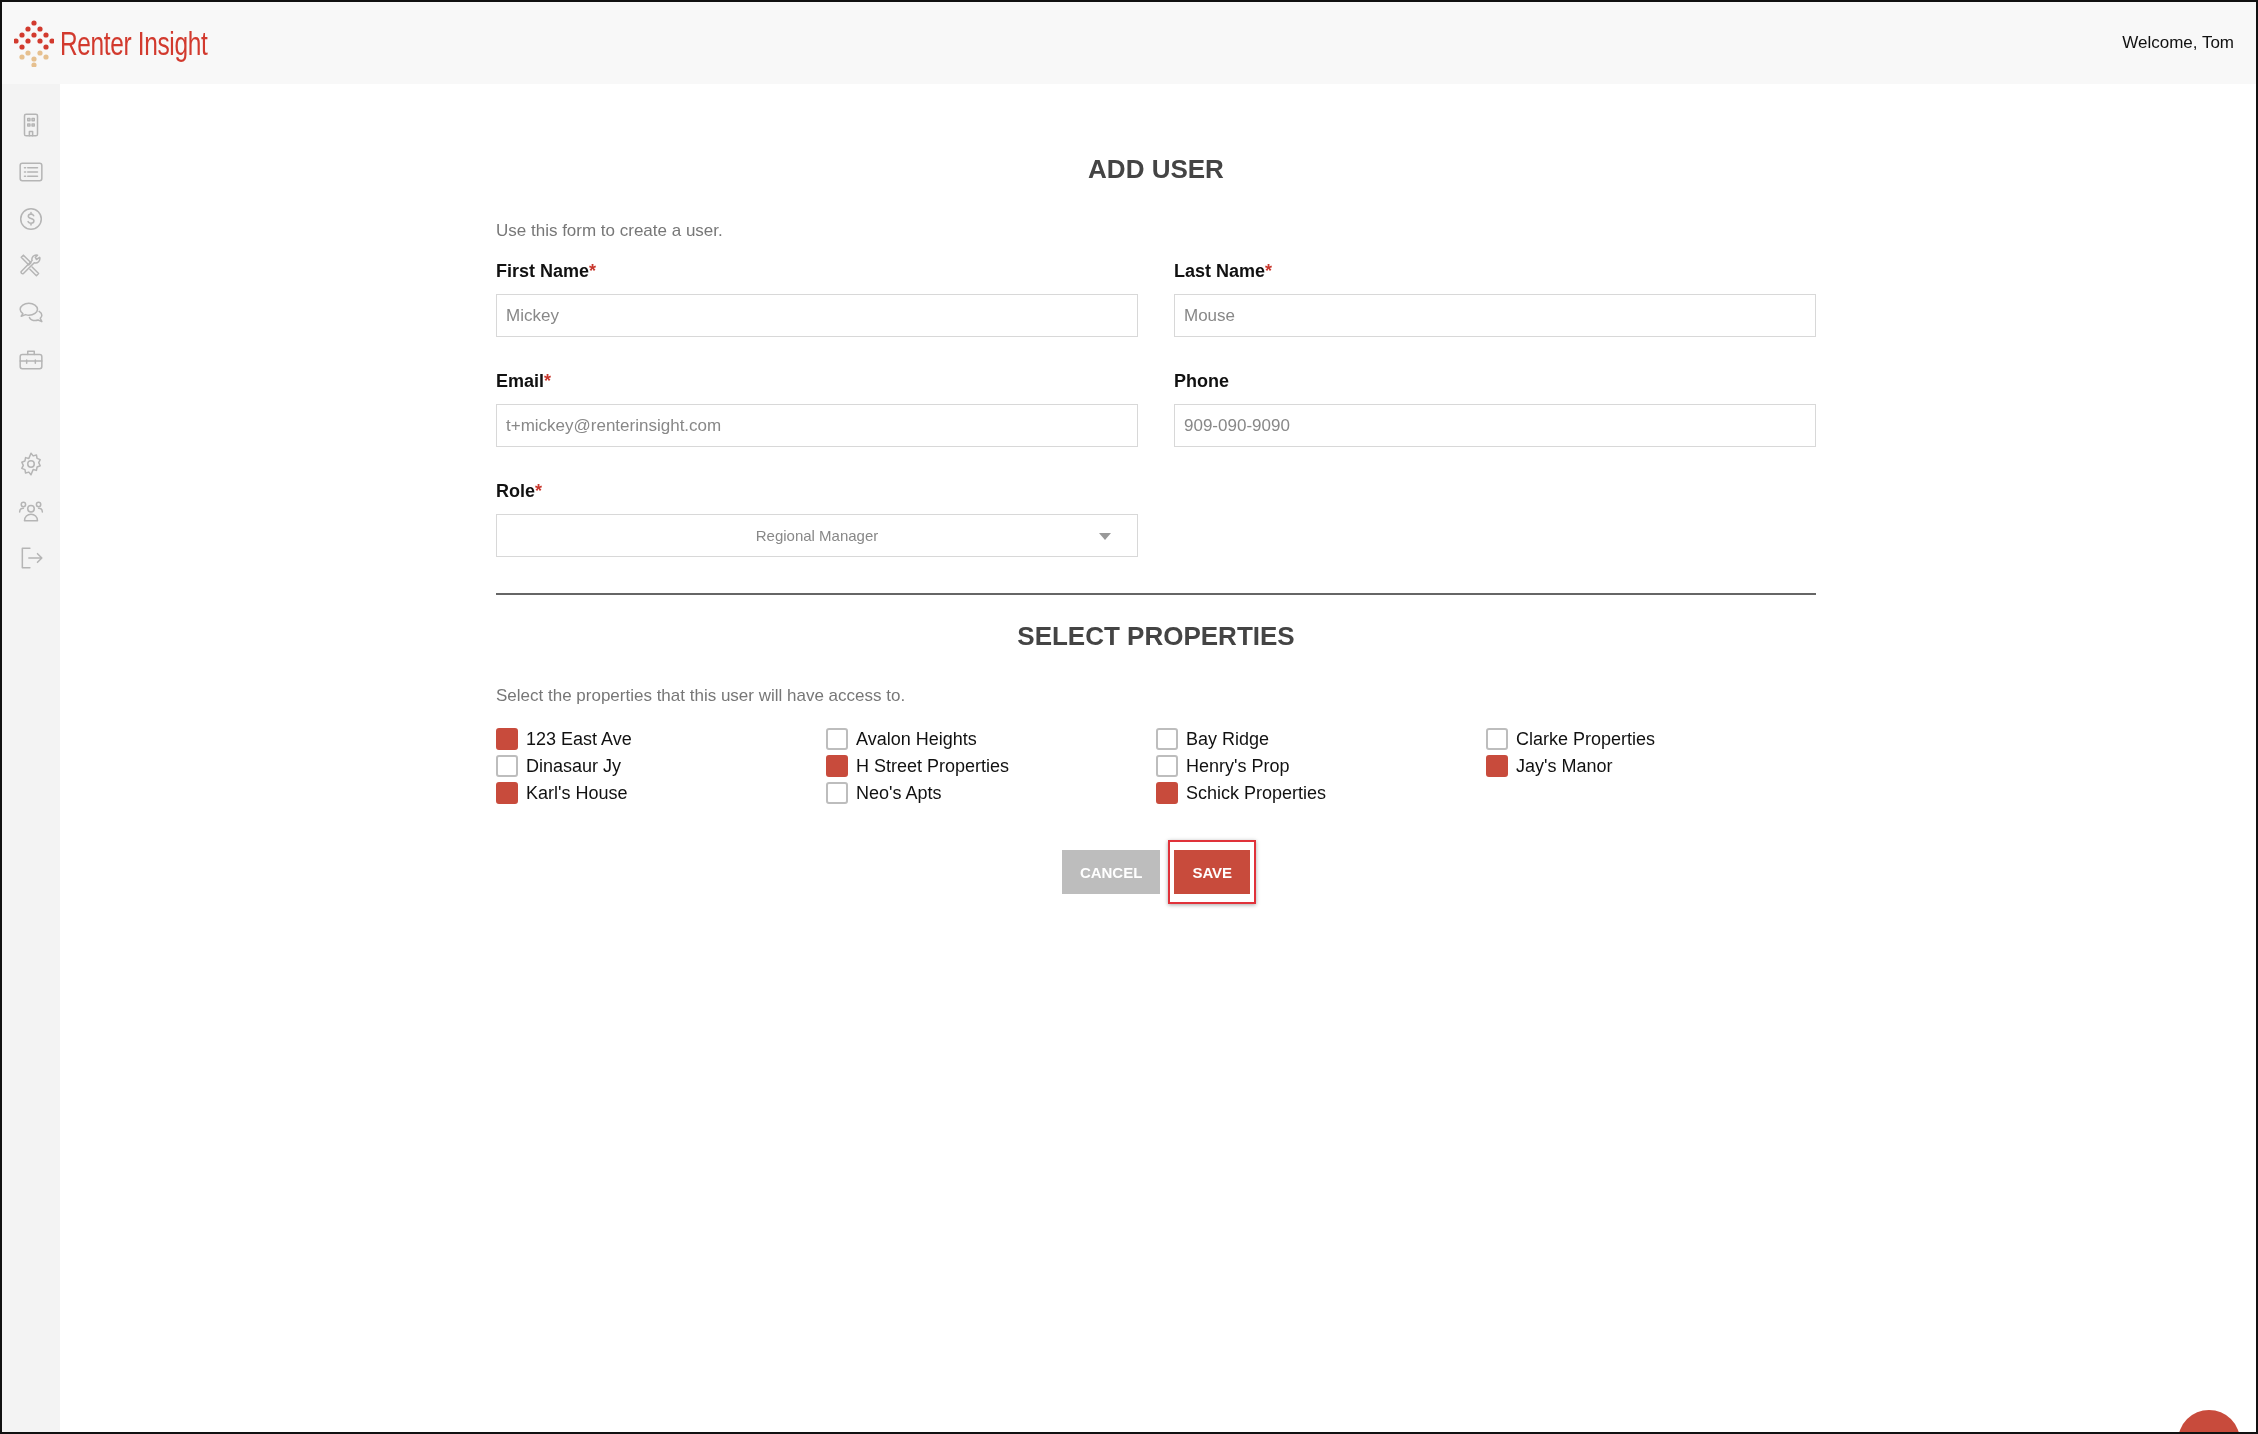  What do you see at coordinates (577, 793) in the screenshot?
I see `checkbox-label: Karl's House` at bounding box center [577, 793].